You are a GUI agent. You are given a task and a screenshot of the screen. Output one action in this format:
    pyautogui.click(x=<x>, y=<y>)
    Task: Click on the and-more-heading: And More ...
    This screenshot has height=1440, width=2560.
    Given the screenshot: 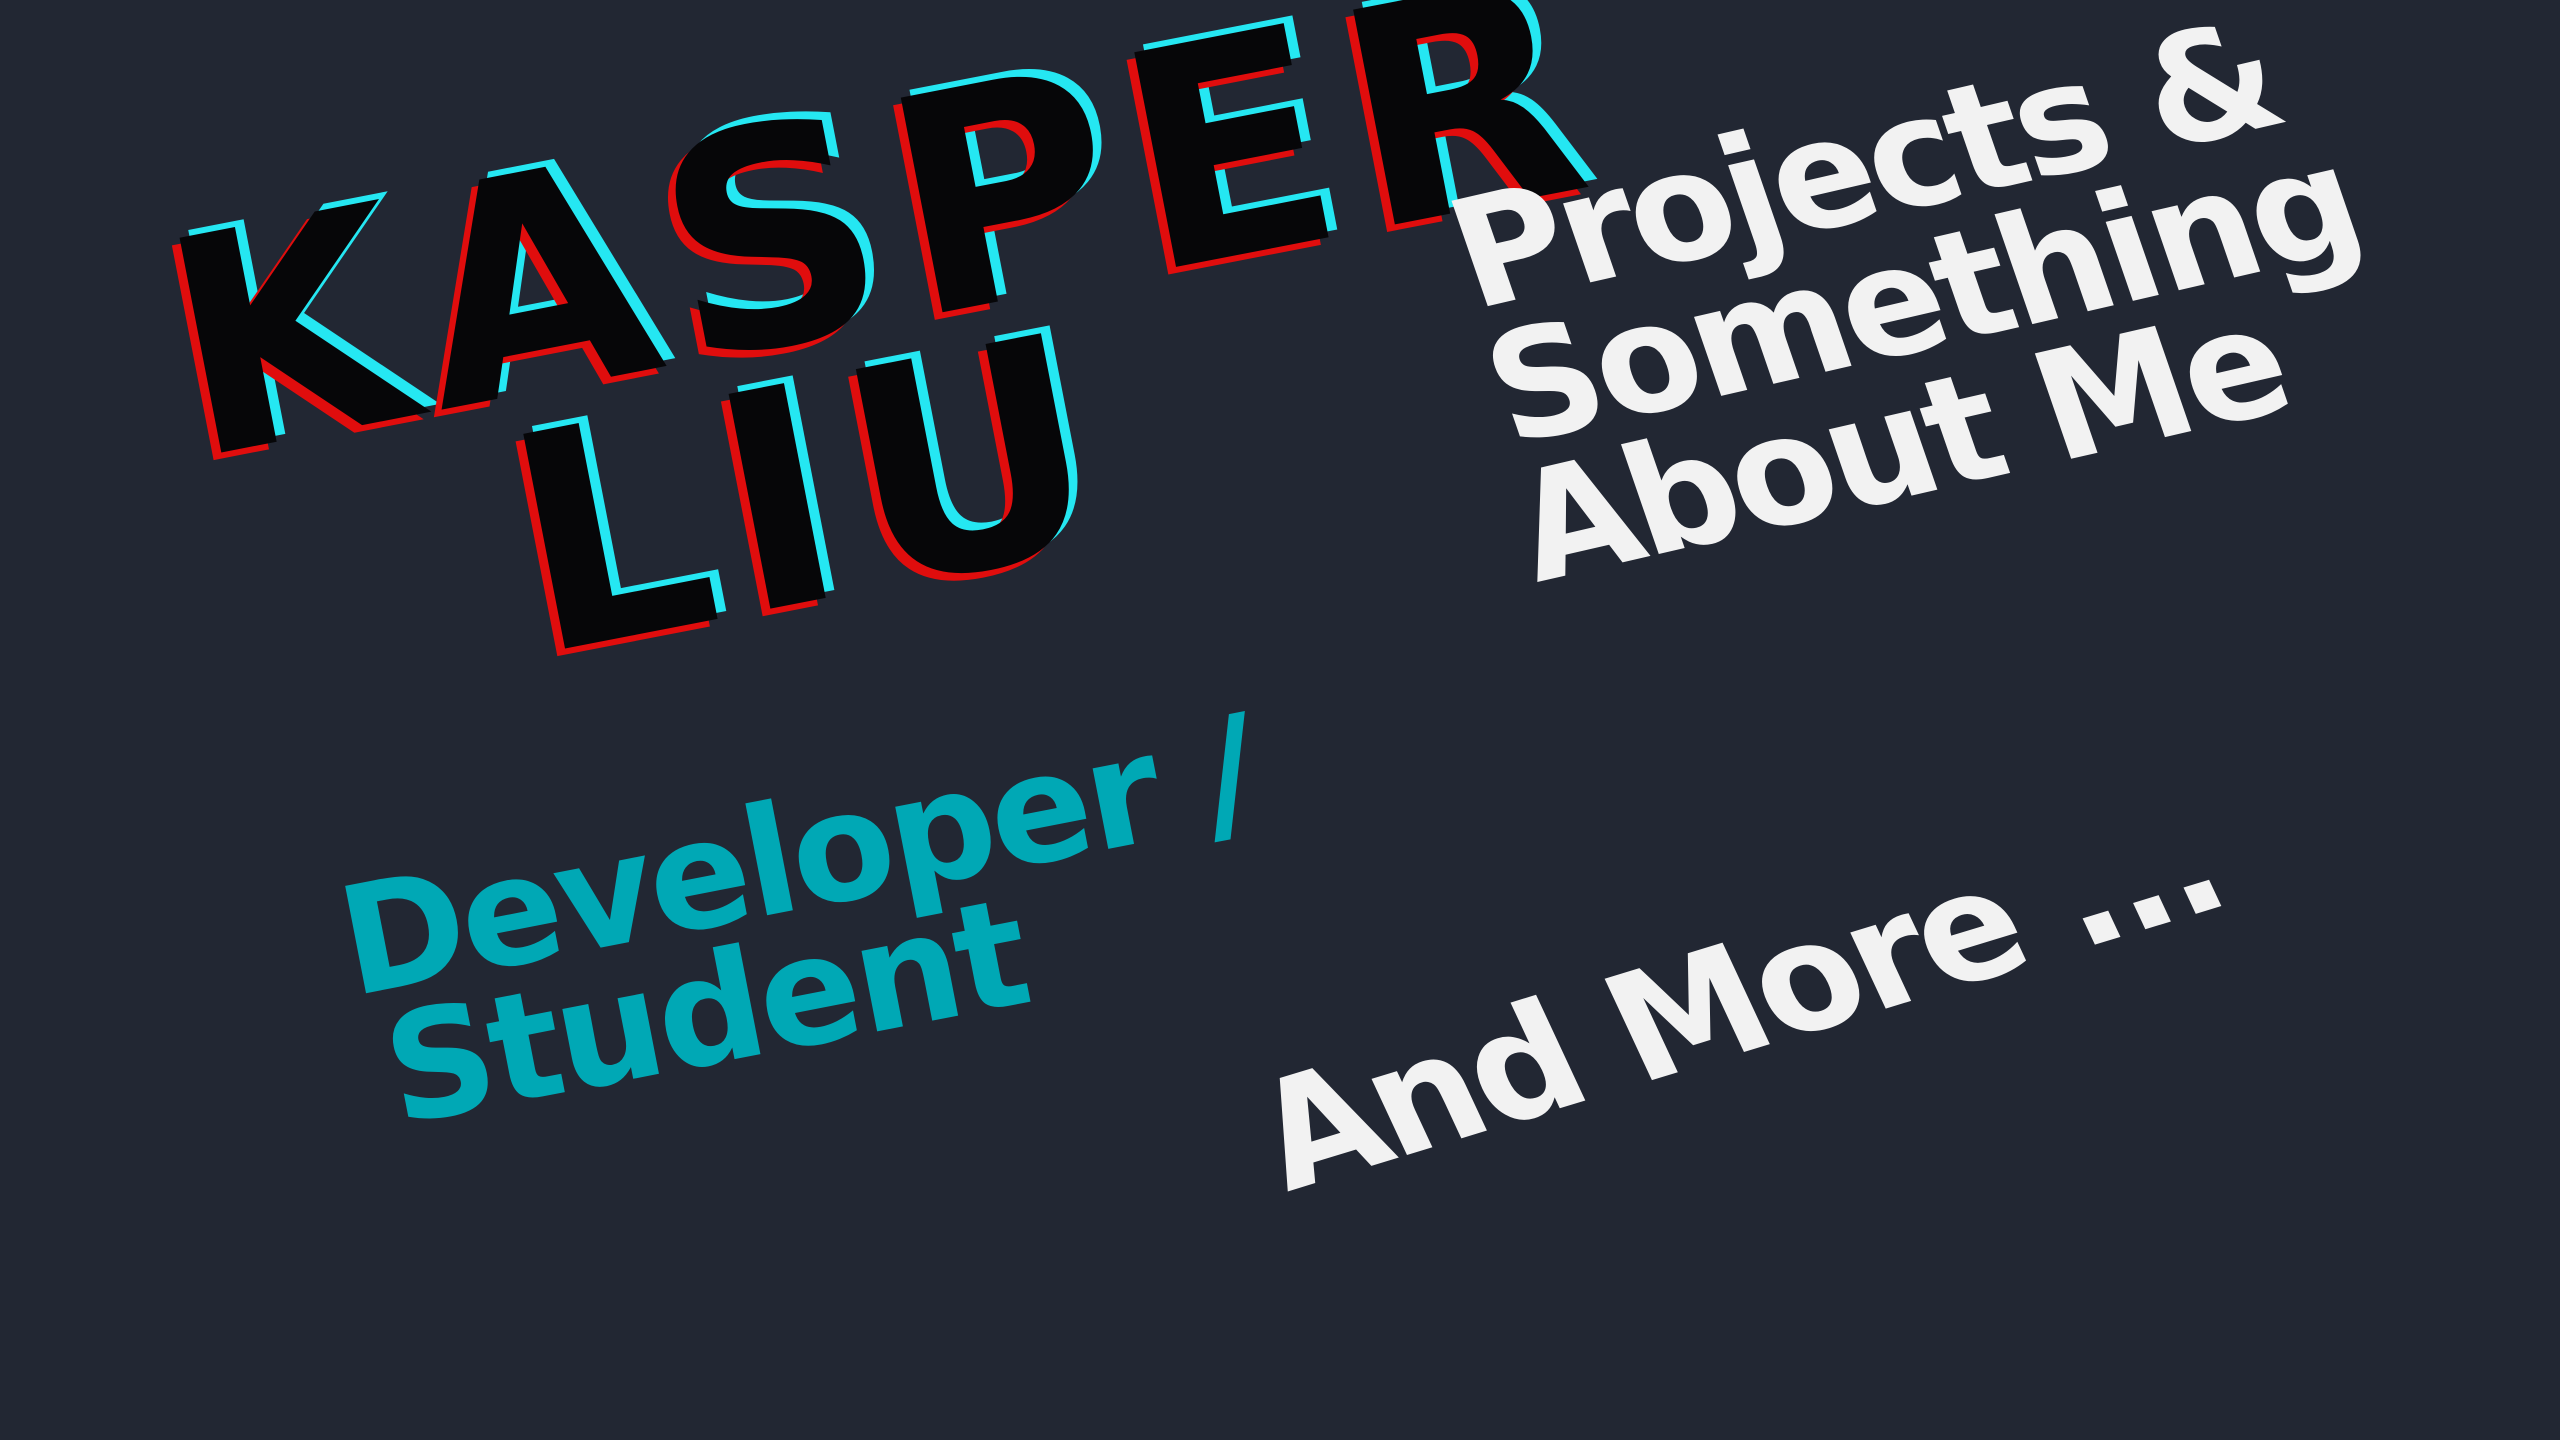 What is the action you would take?
    pyautogui.click(x=1736, y=999)
    